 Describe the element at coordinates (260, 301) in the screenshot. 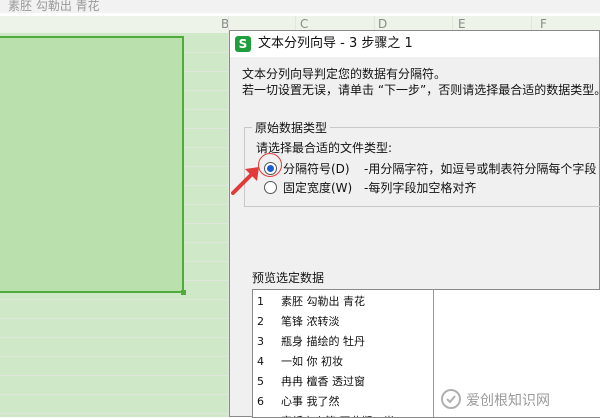

I see `preview-row-number: 1` at that location.